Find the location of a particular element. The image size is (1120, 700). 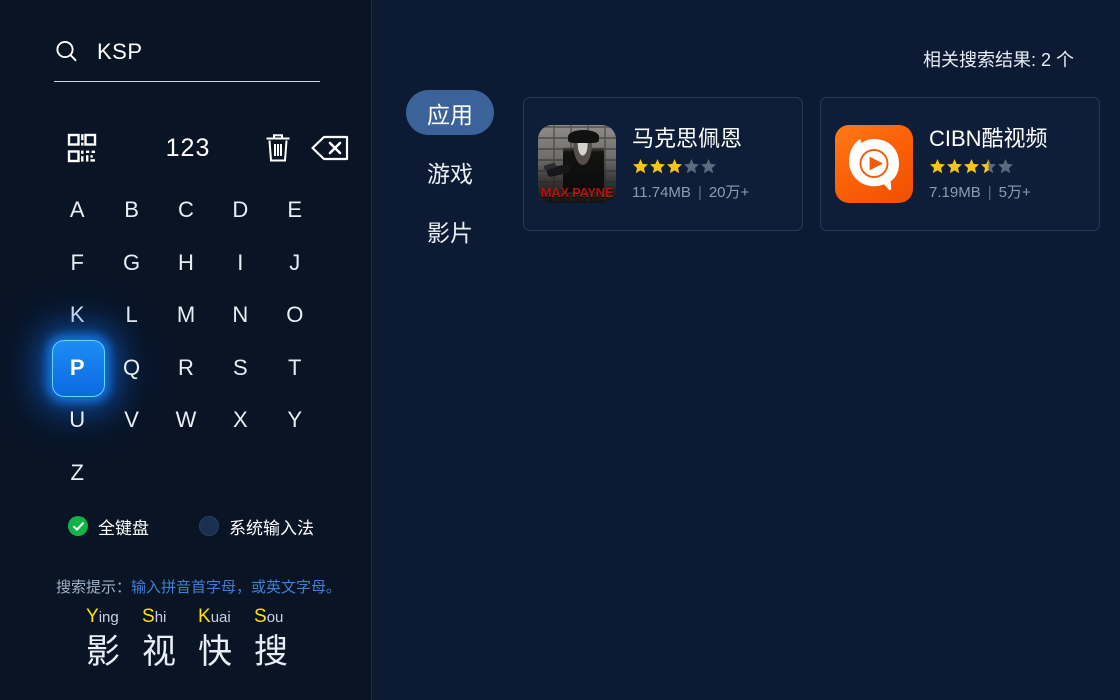

pinyin-item: Shi 视 is located at coordinates (170, 639).